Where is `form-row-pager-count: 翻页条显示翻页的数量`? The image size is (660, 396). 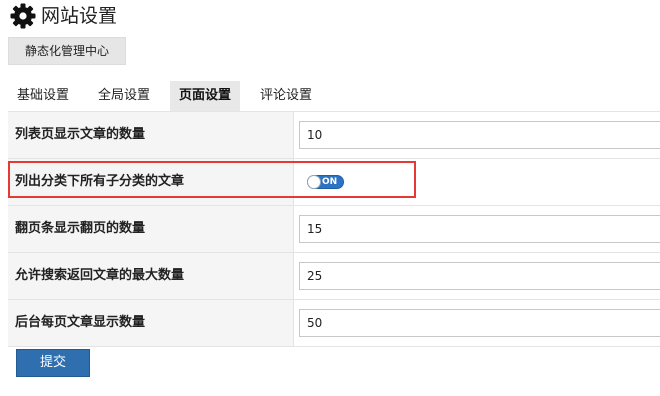 form-row-pager-count: 翻页条显示翻页的数量 is located at coordinates (334, 229).